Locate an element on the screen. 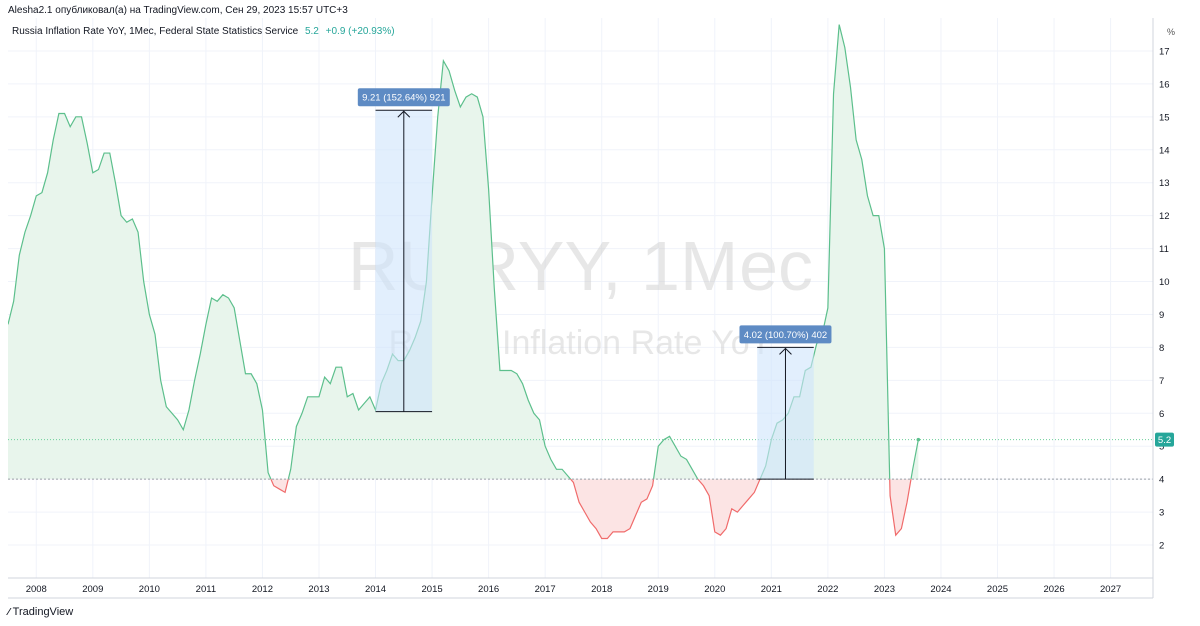 The width and height of the screenshot is (1200, 626). tradingview-logo-icon: ⁄ is located at coordinates (8, 612).